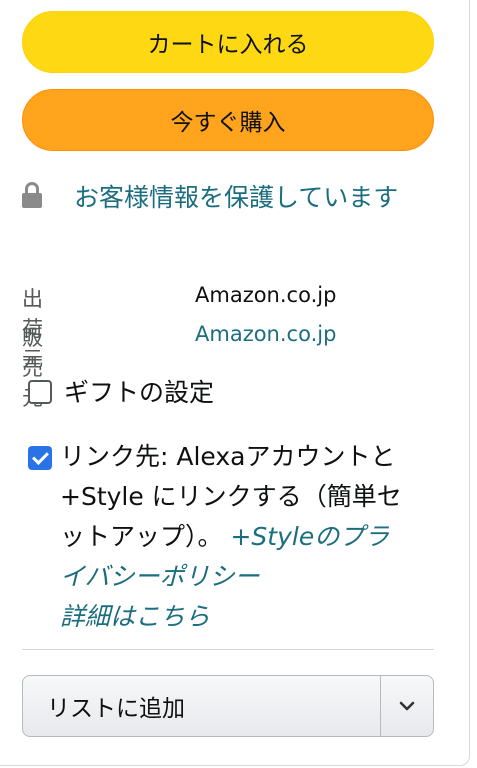 This screenshot has height=768, width=477. I want to click on add-to-list-control: リストに追加, so click(228, 706).